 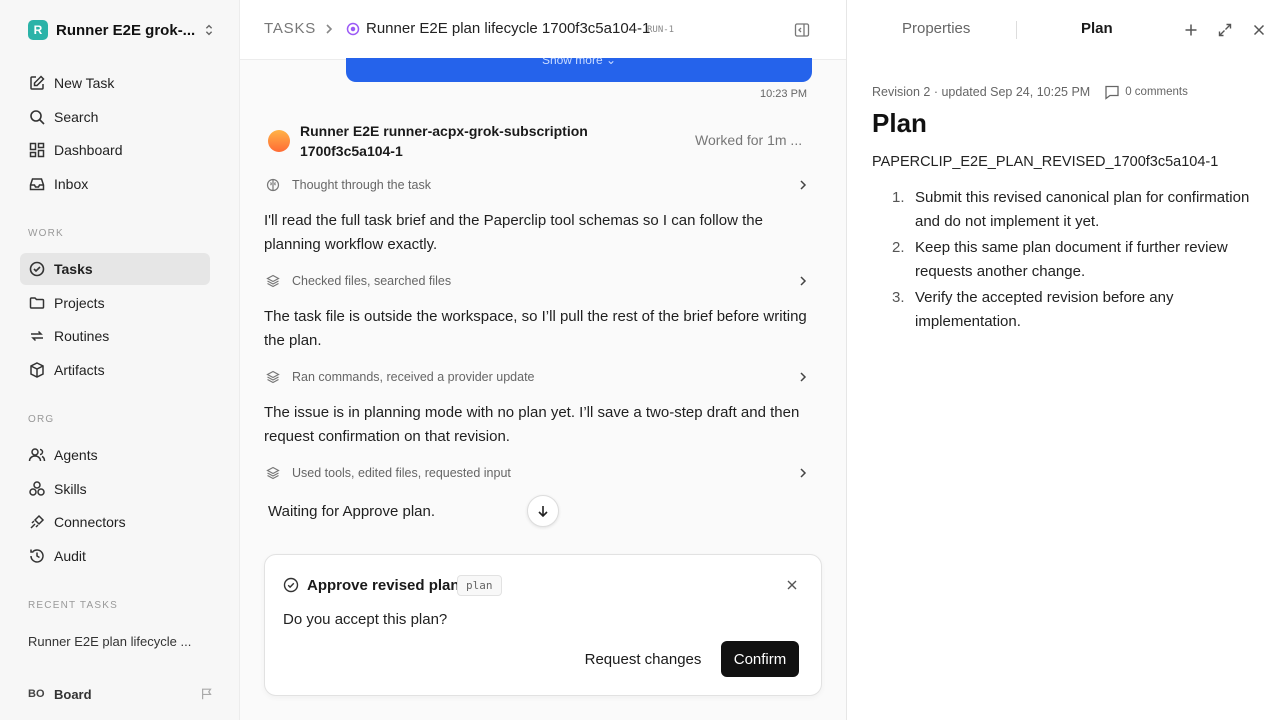 I want to click on users-icon, so click(x=37, y=455).